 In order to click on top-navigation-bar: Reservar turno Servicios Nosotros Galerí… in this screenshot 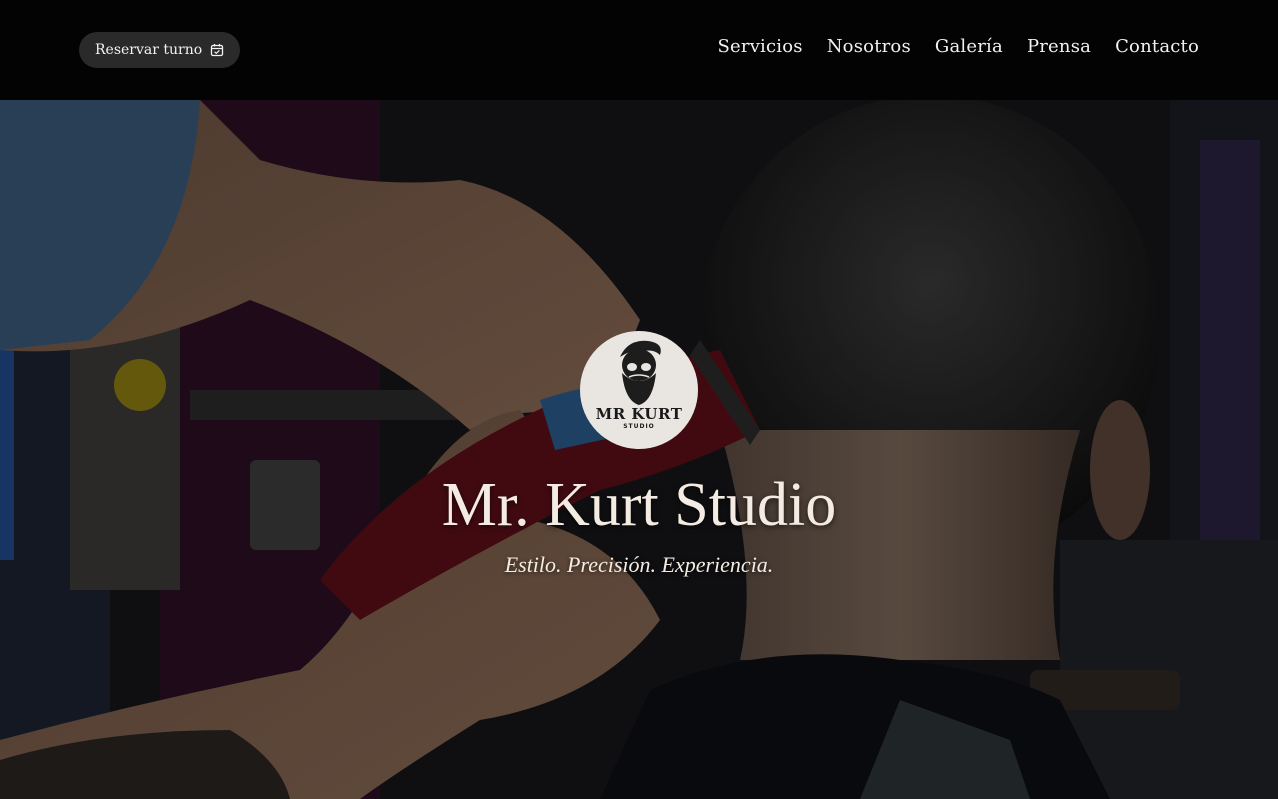, I will do `click(639, 50)`.